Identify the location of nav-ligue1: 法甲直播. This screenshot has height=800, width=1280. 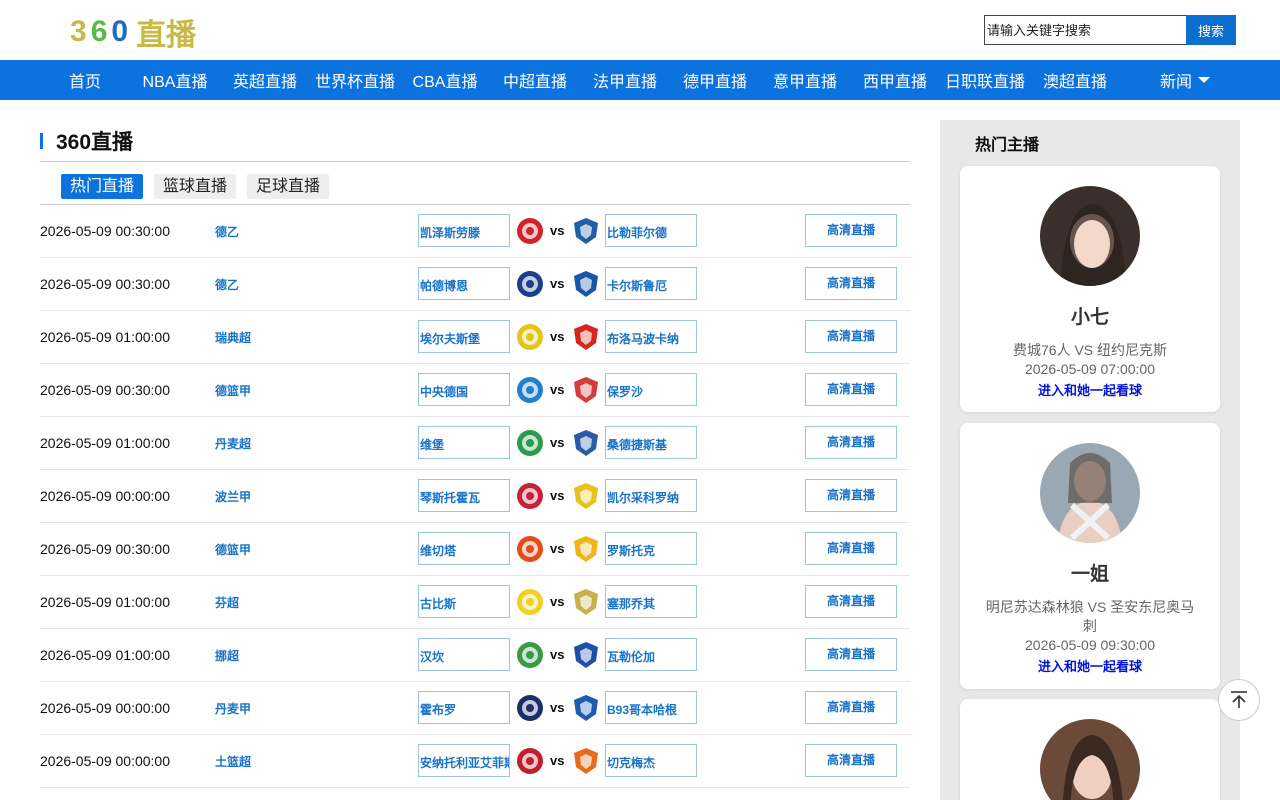
(625, 80).